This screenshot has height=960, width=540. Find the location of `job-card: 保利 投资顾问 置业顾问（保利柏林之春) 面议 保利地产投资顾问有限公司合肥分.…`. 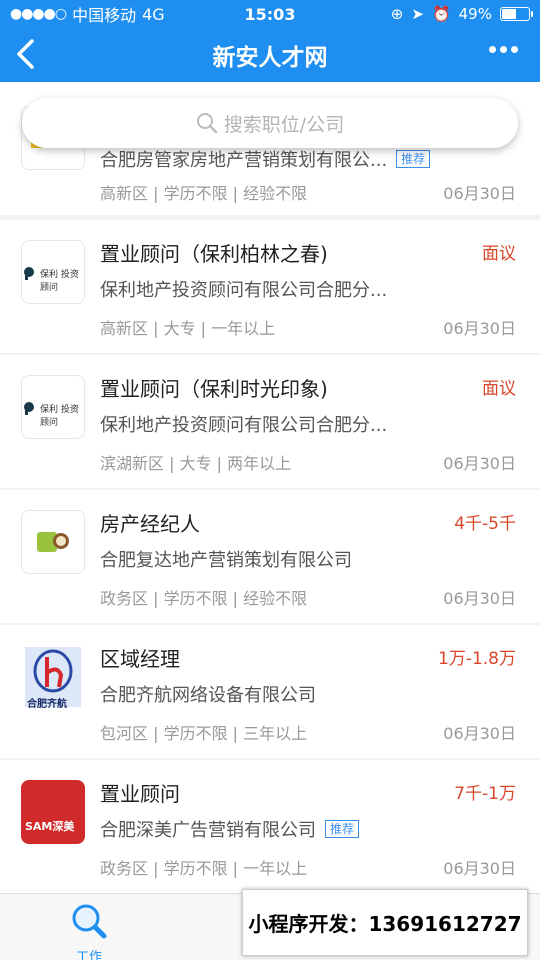

job-card: 保利 投资顾问 置业顾问（保利柏林之春) 面议 保利地产投资顾问有限公司合肥分.… is located at coordinates (270, 286).